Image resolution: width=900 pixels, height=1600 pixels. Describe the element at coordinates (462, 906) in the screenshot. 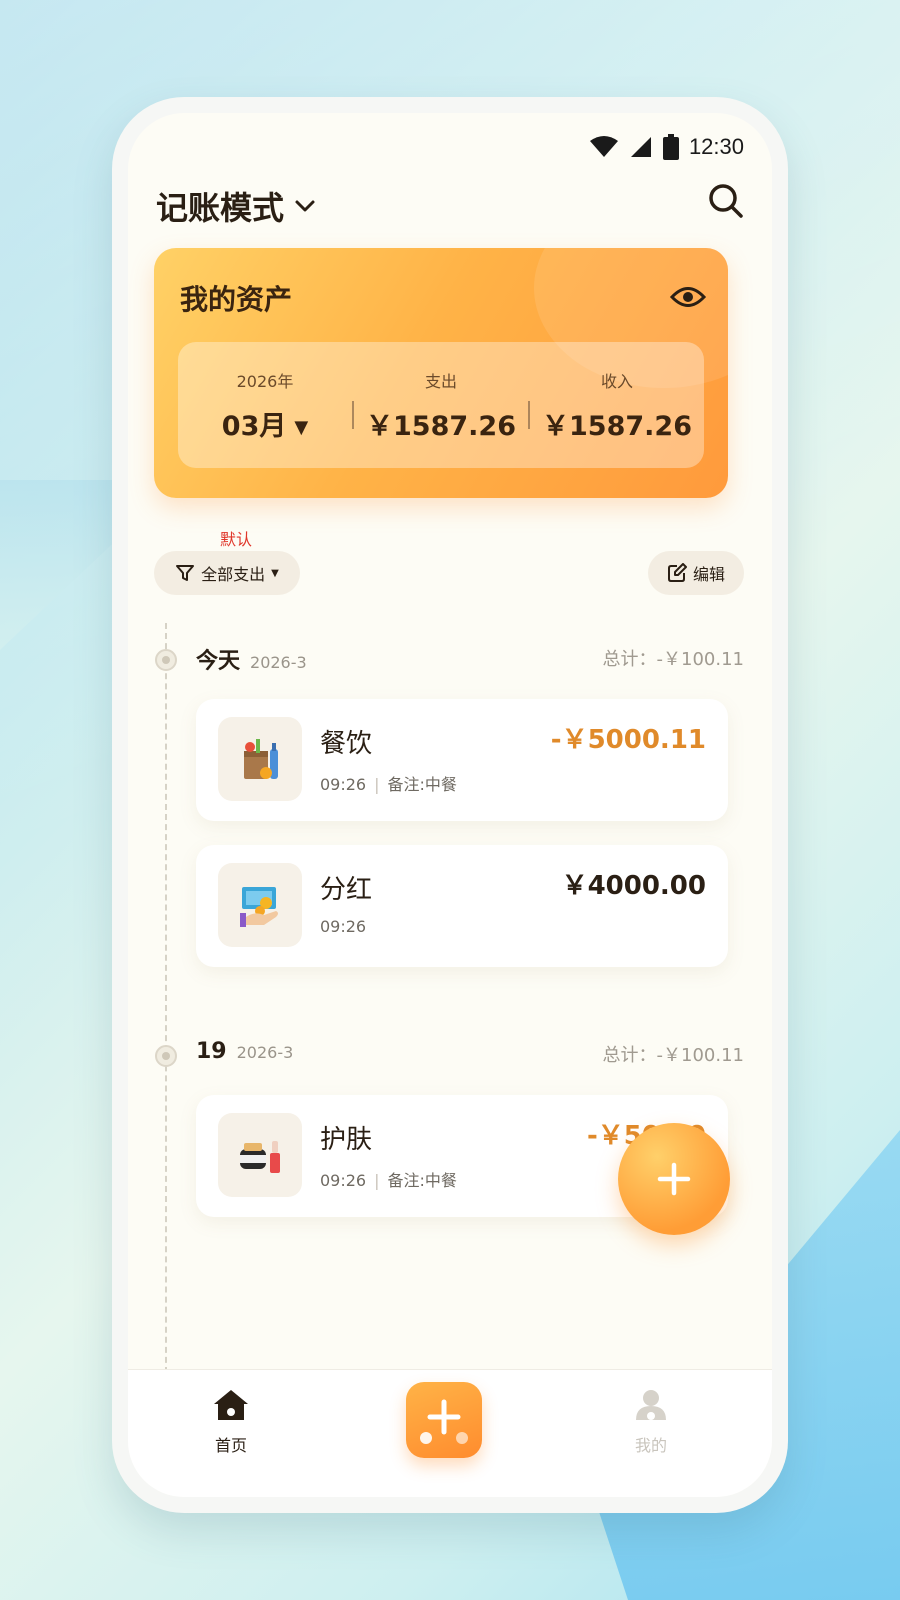

I see `transaction-card: 分红 09:26 ￥4000.00` at that location.